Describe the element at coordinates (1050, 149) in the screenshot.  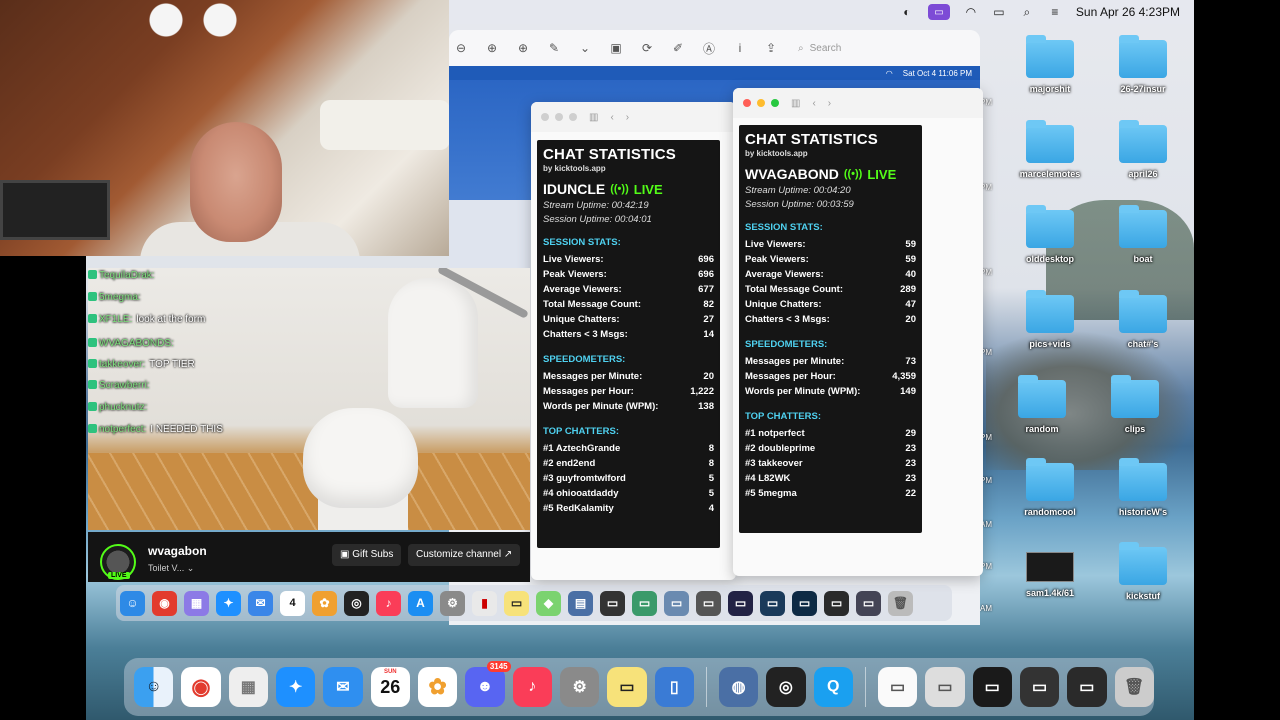
I see `desktop-folder: marcelemotes` at that location.